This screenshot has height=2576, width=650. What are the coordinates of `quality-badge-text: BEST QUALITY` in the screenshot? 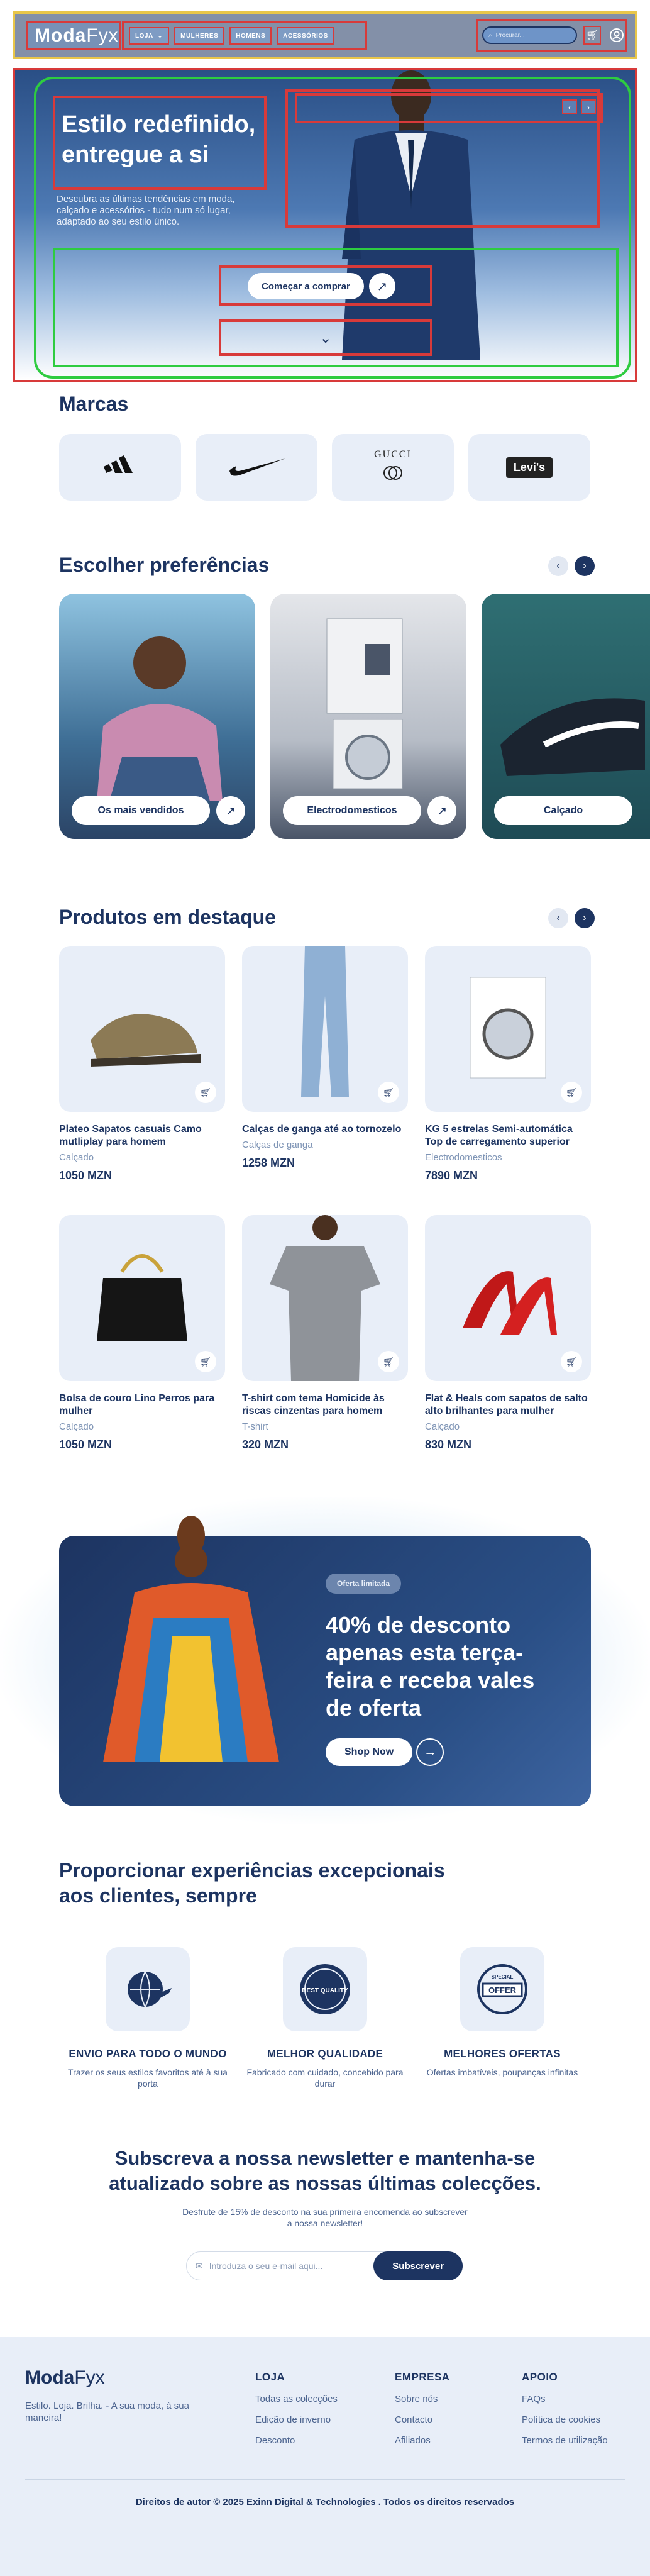 It's located at (325, 1990).